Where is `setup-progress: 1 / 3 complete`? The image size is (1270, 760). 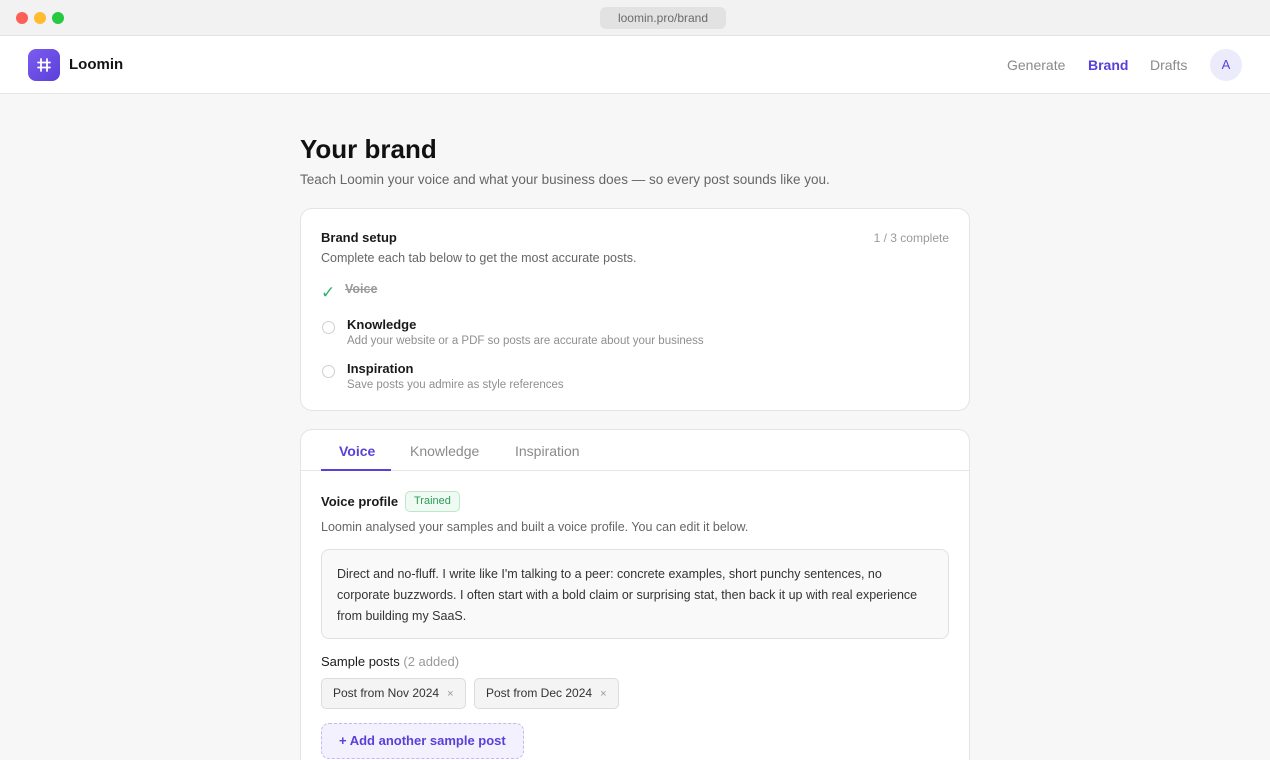 setup-progress: 1 / 3 complete is located at coordinates (911, 238).